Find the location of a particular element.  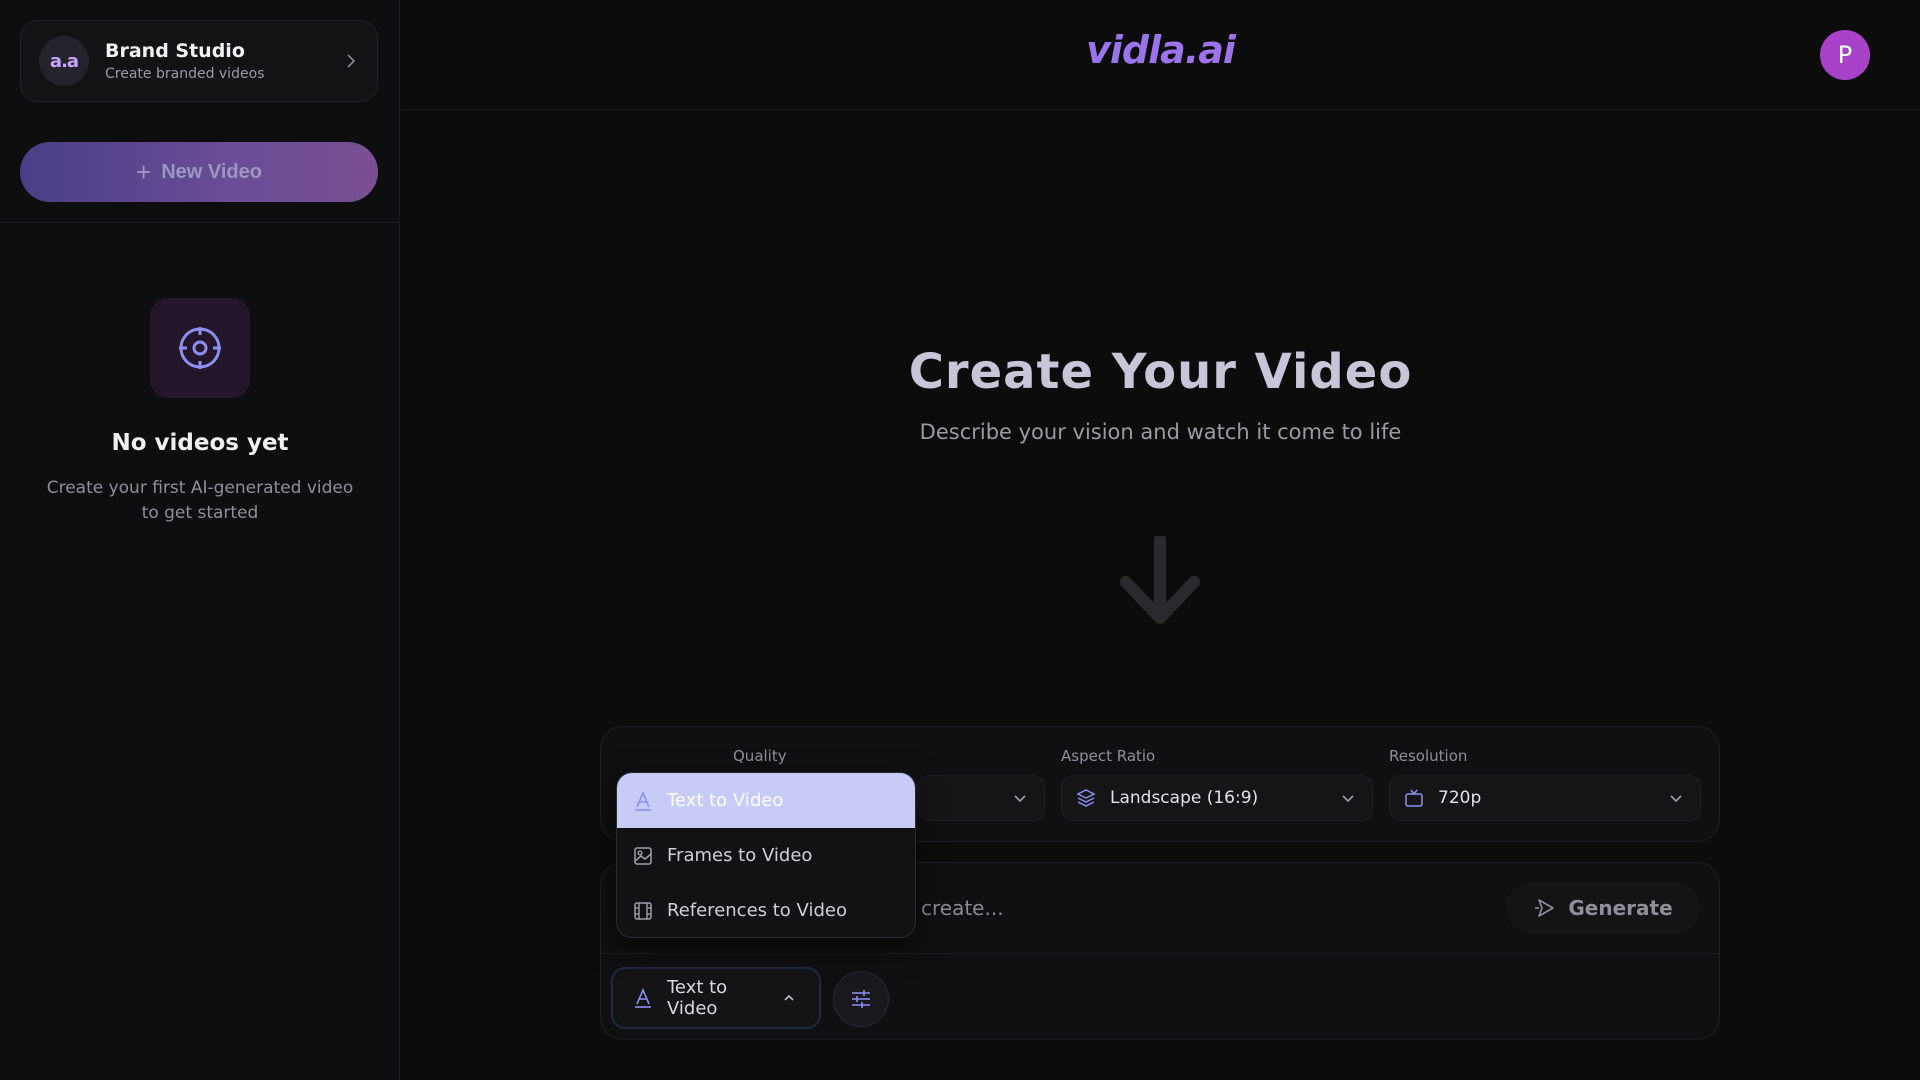

app-logo: vidla.ai is located at coordinates (1160, 50).